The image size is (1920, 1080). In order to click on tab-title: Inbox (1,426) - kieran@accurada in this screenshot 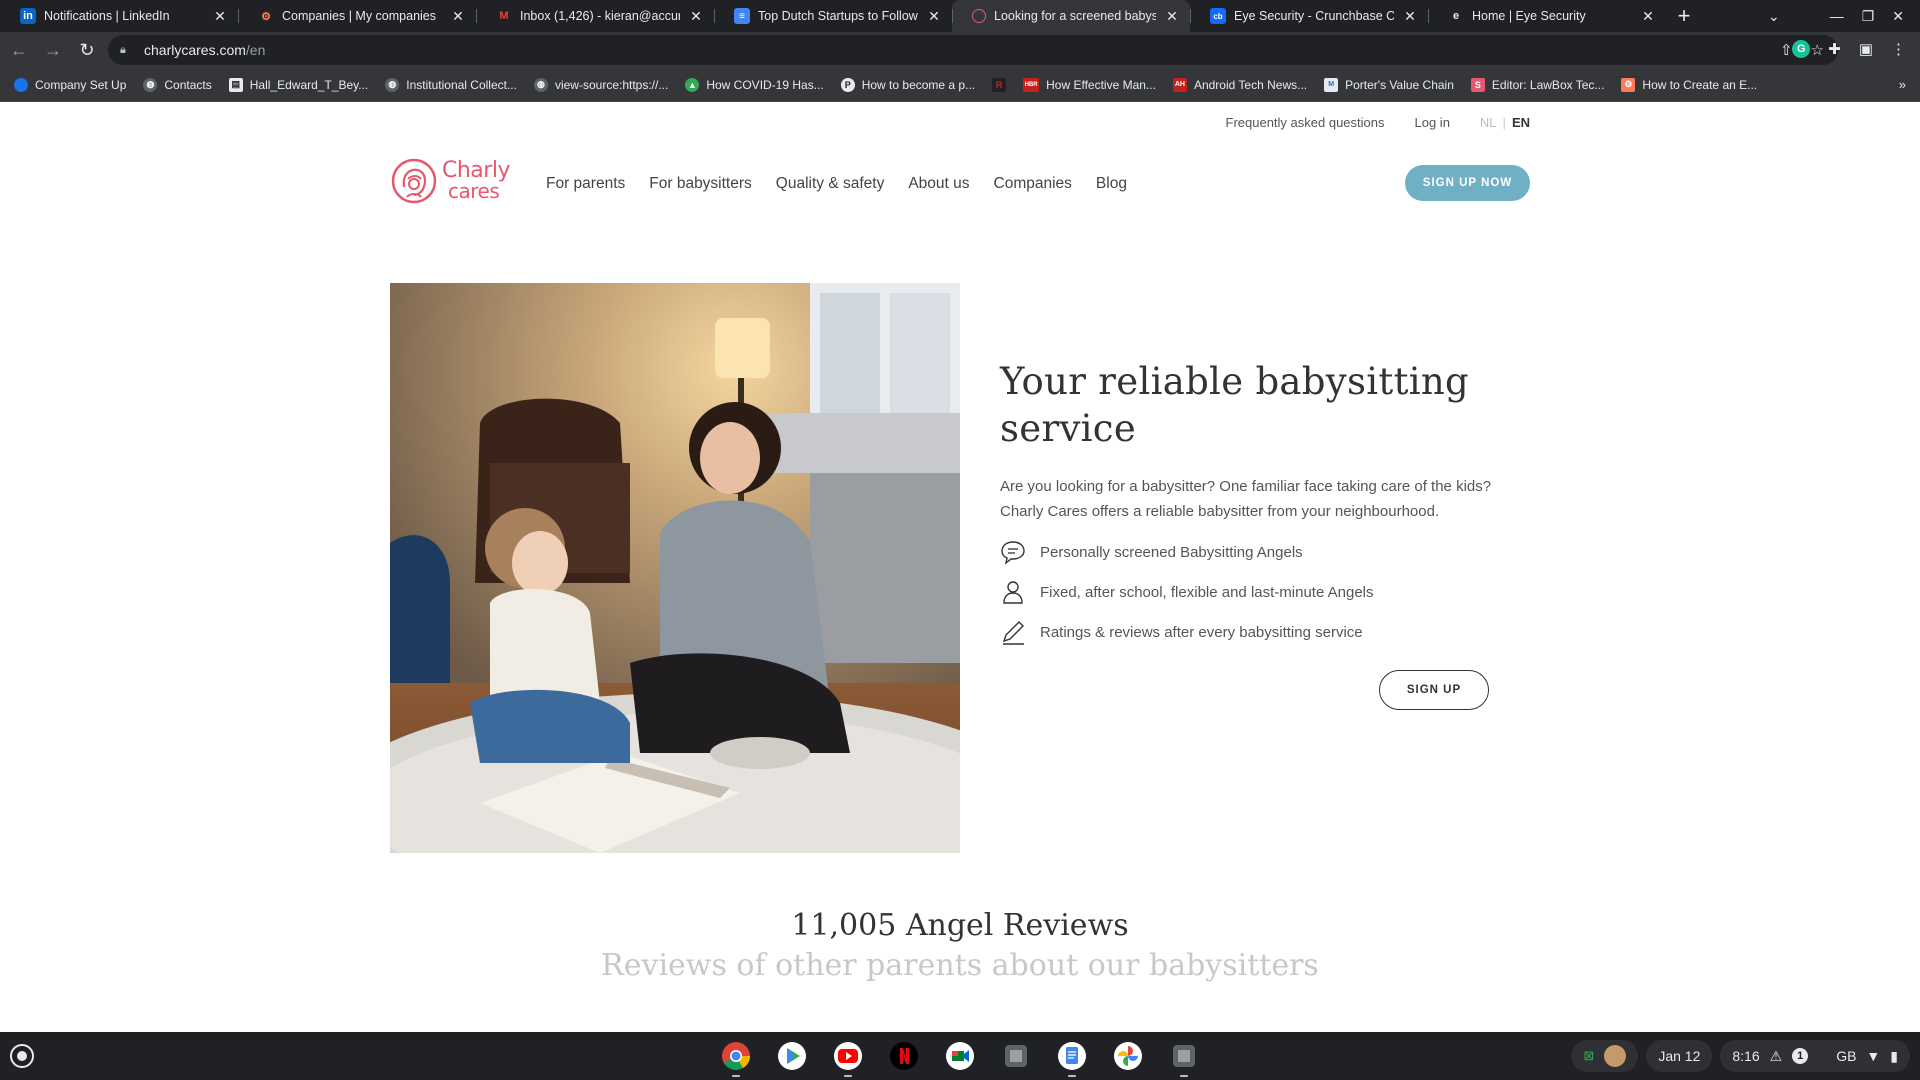, I will do `click(600, 16)`.